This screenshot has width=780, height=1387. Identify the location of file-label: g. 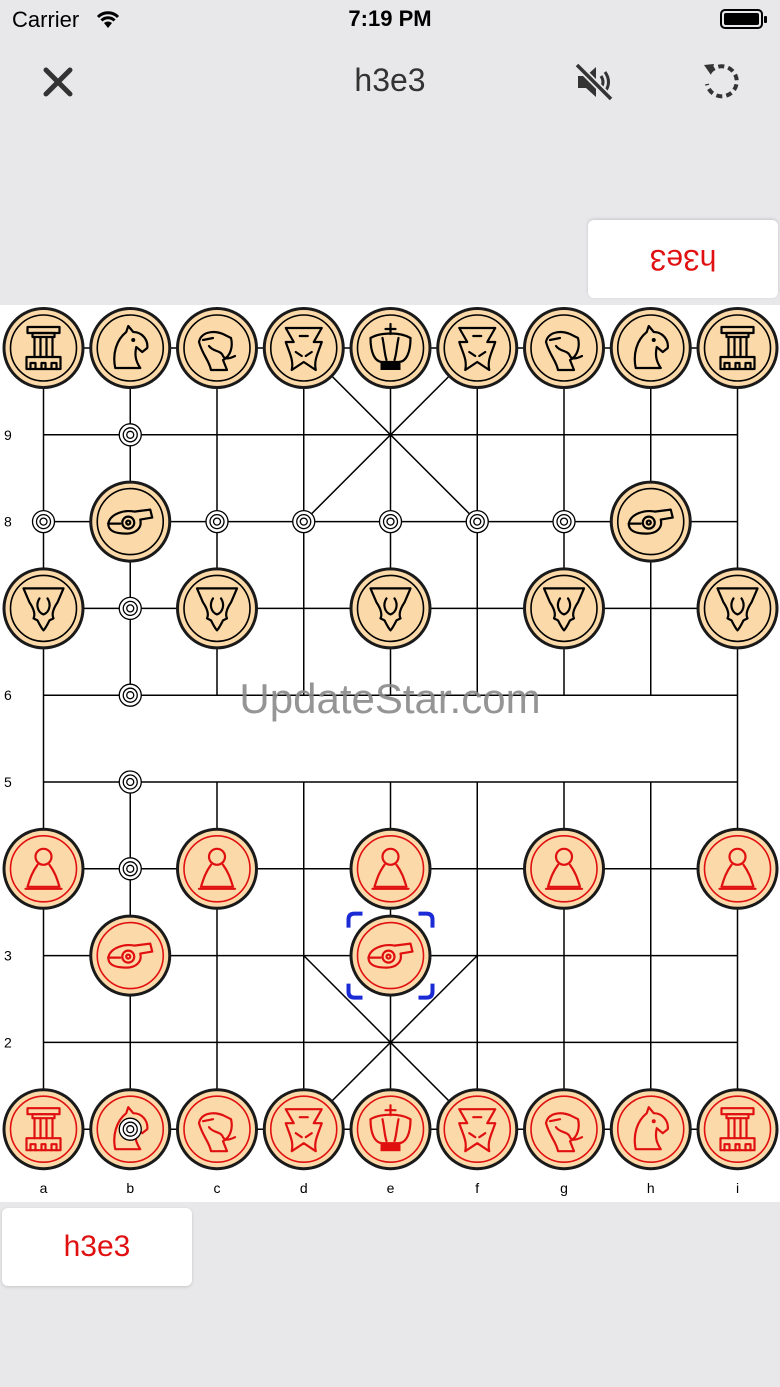
(564, 1188).